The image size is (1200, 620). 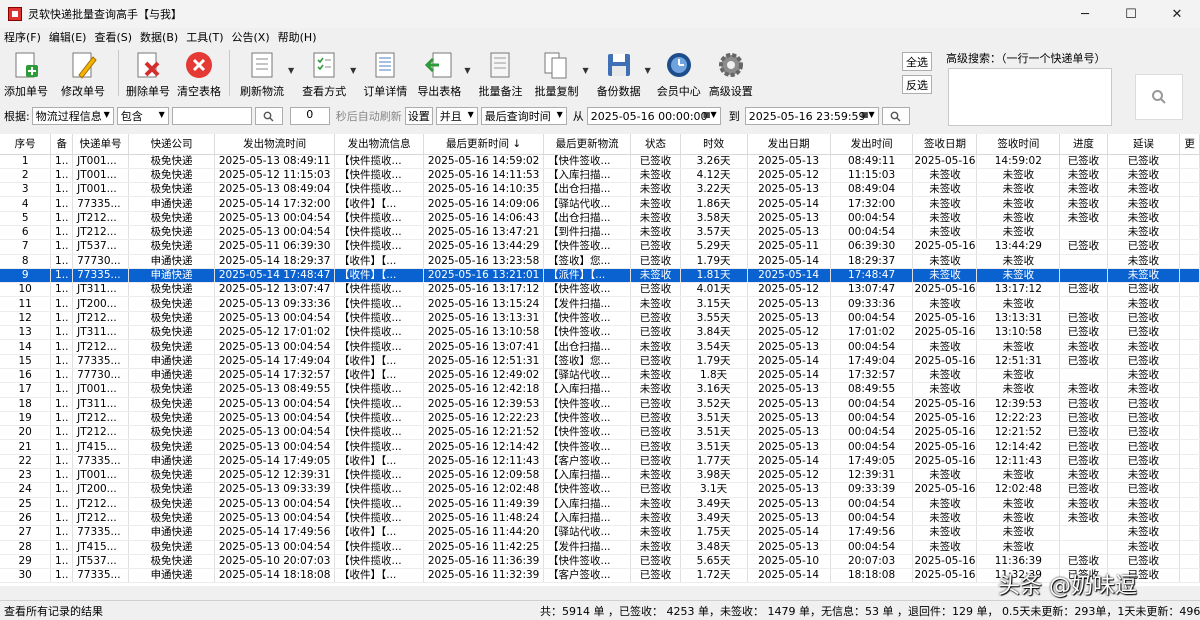 I want to click on menu-edit: 编辑(E), so click(x=68, y=37).